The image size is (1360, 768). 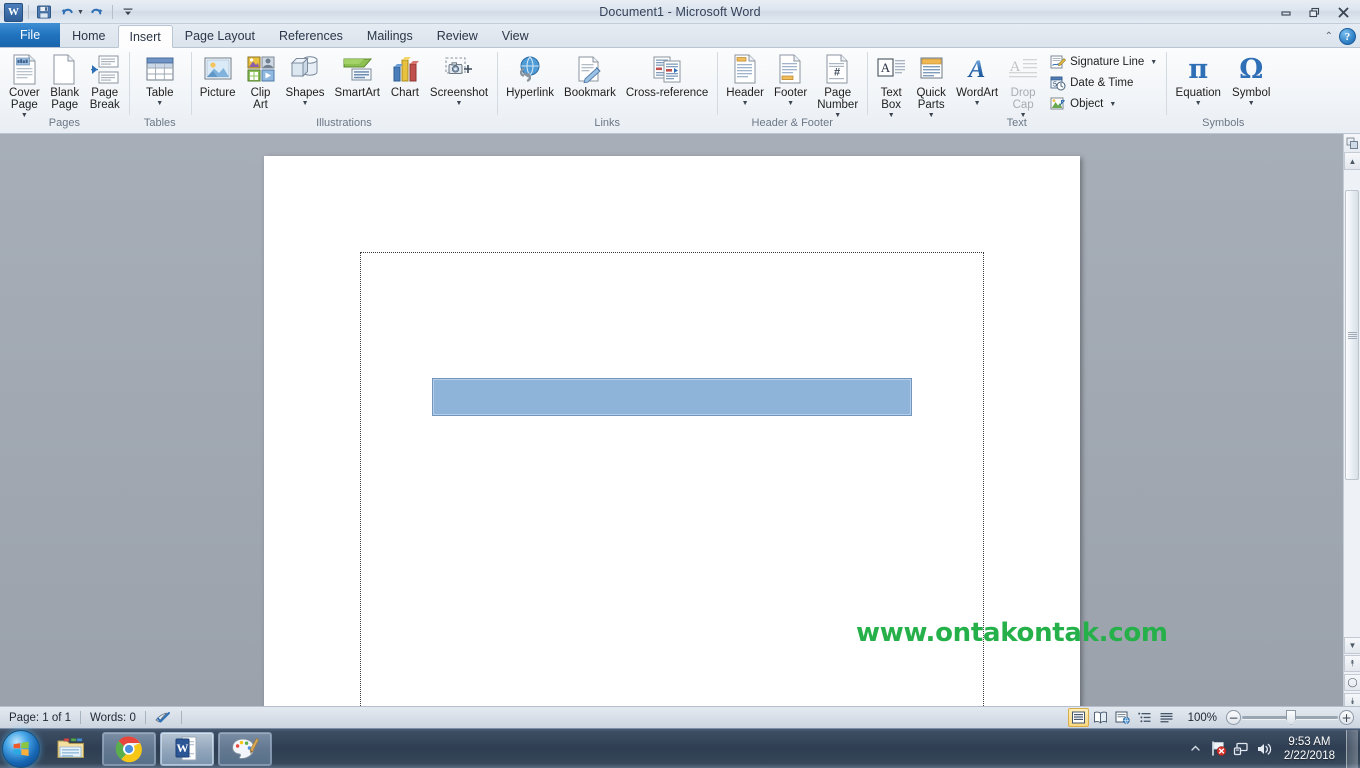 I want to click on object-dropdown-caret: ▼, so click(x=1112, y=104).